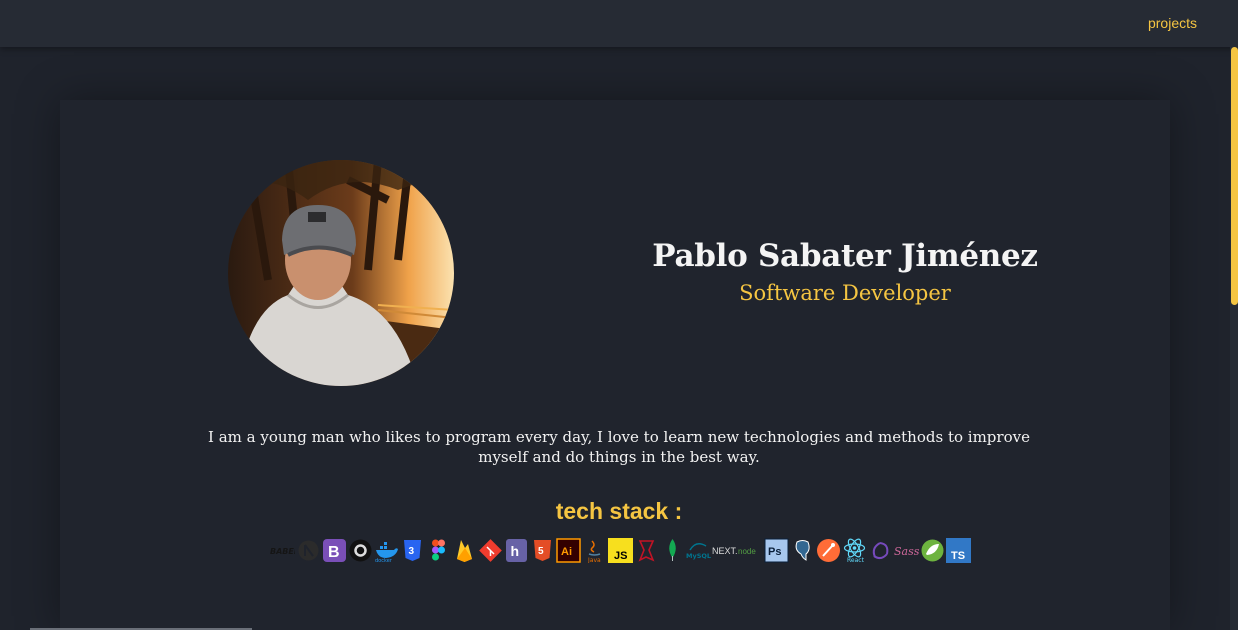 The height and width of the screenshot is (630, 1238). I want to click on tech-stack-title: tech stack :, so click(619, 511).